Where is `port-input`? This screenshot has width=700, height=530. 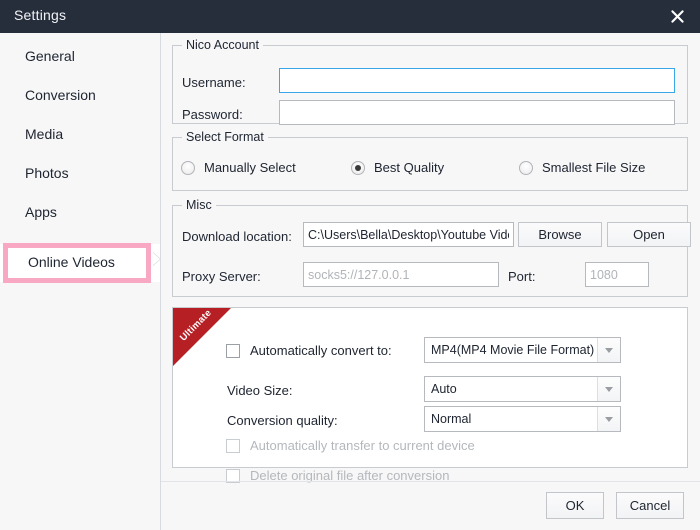
port-input is located at coordinates (617, 274).